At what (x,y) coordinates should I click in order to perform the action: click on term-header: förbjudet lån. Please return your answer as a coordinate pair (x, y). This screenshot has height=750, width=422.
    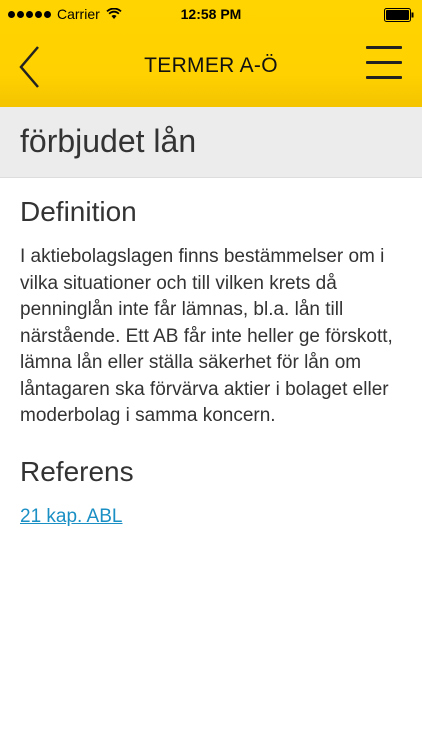
    Looking at the image, I should click on (211, 142).